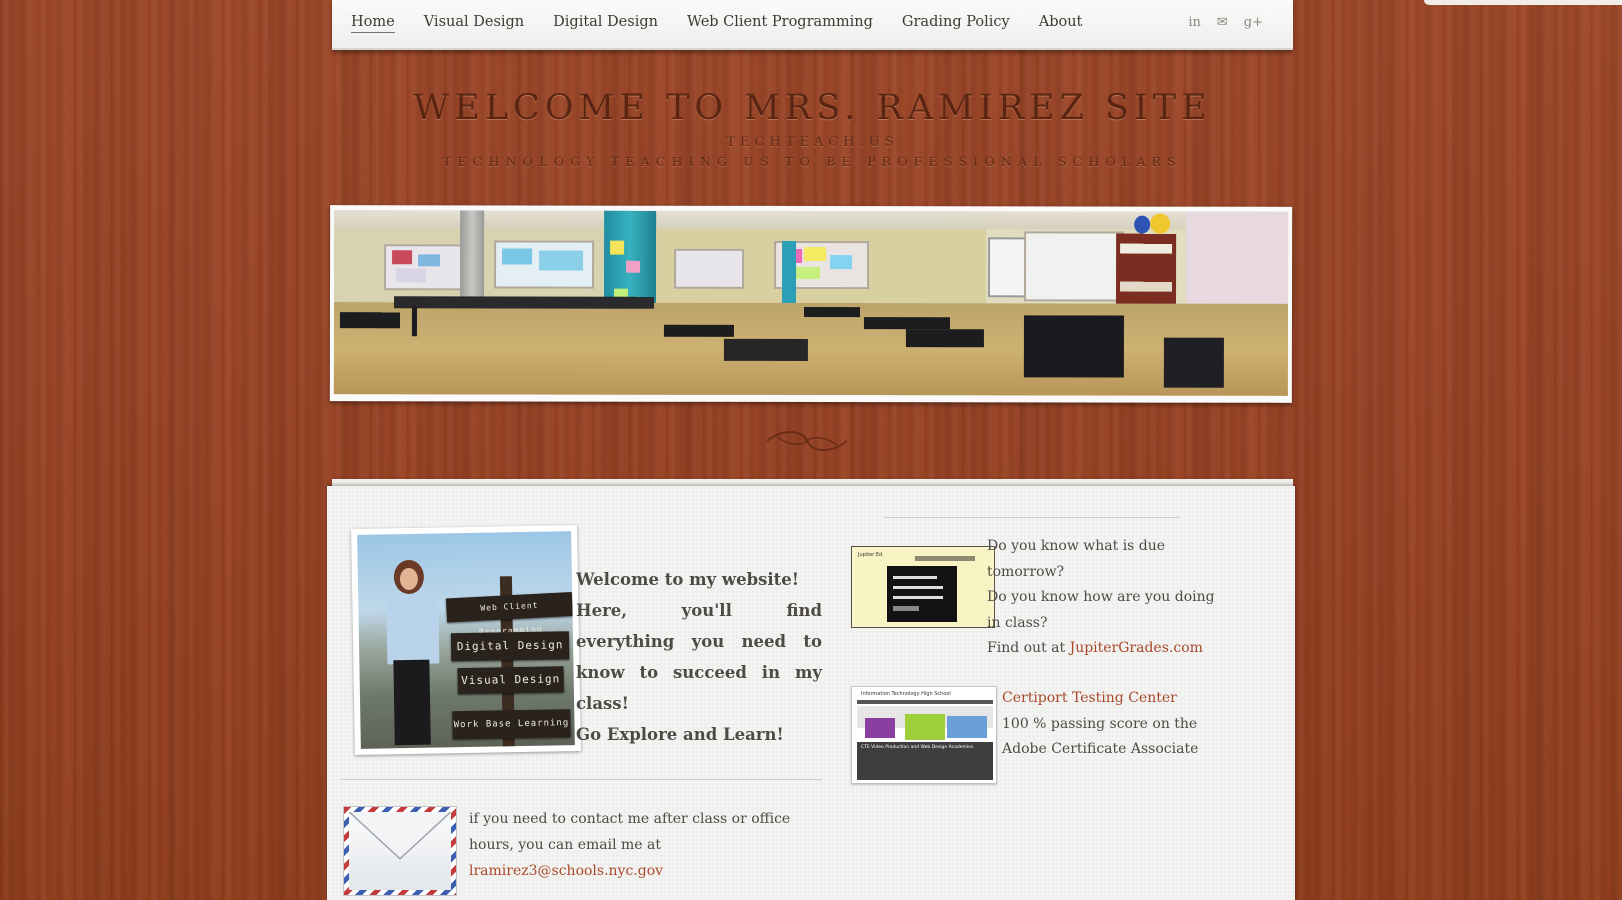 The height and width of the screenshot is (900, 1622). Describe the element at coordinates (1253, 22) in the screenshot. I see `google-plus-icon: g+` at that location.